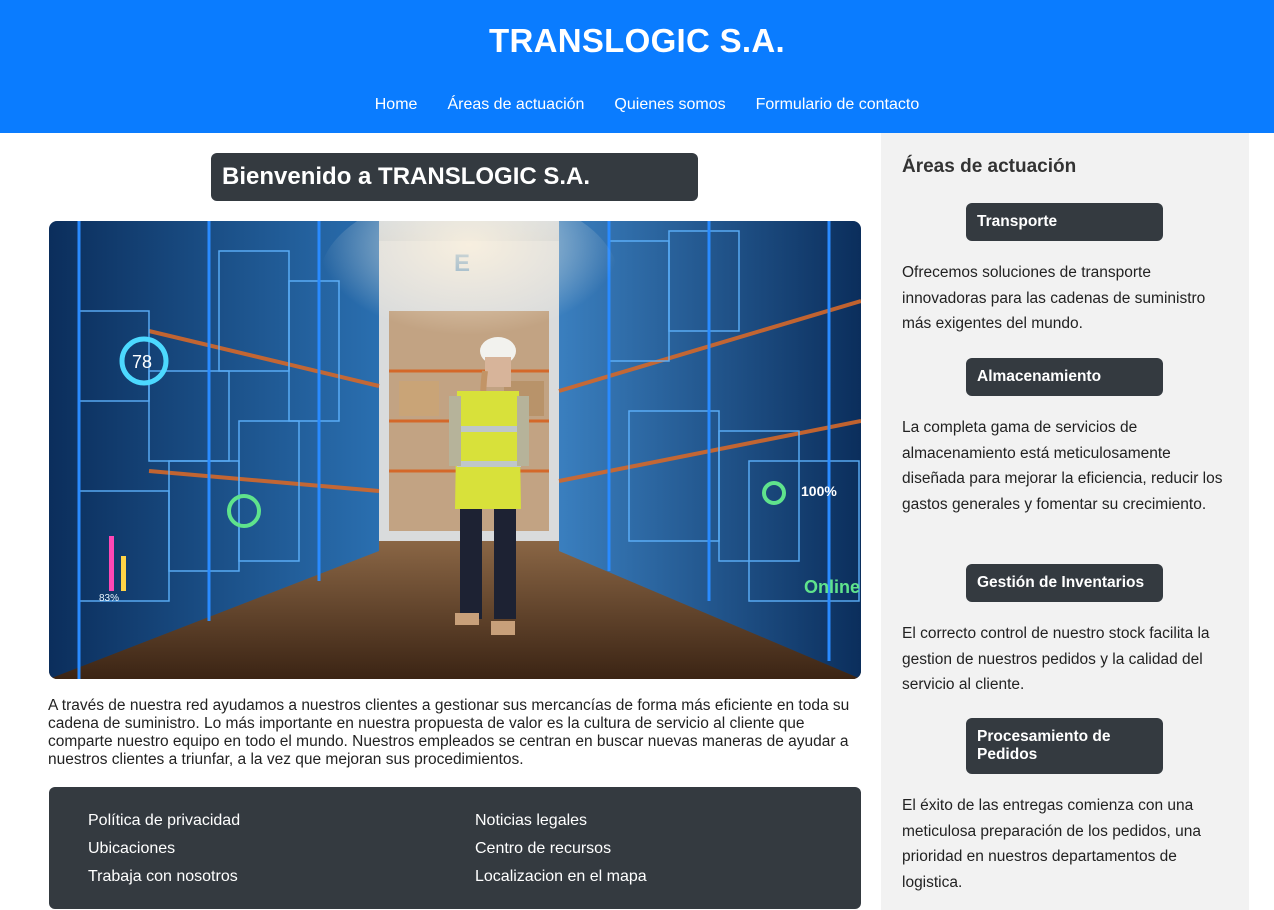  I want to click on footer-link-noticias-legales: Noticias legales, so click(561, 820).